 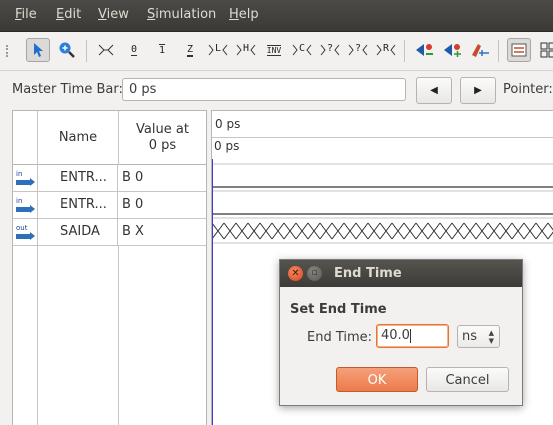 I want to click on next-transition-button: ▶, so click(x=478, y=90).